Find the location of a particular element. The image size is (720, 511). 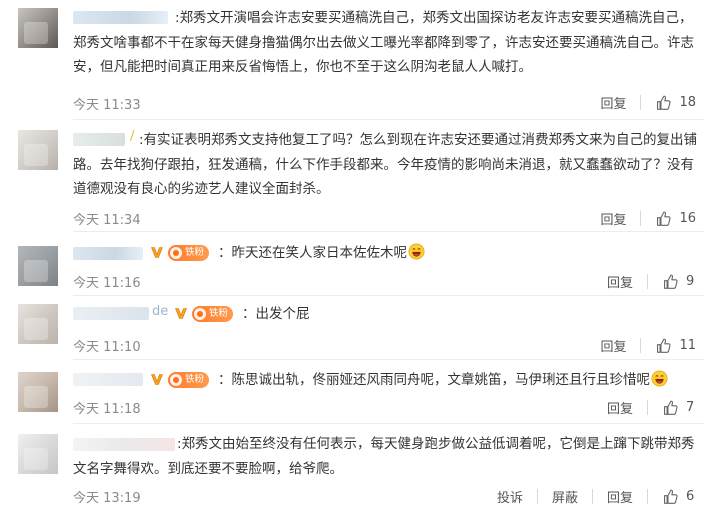

comment-time: 今天 11:34 is located at coordinates (107, 220).